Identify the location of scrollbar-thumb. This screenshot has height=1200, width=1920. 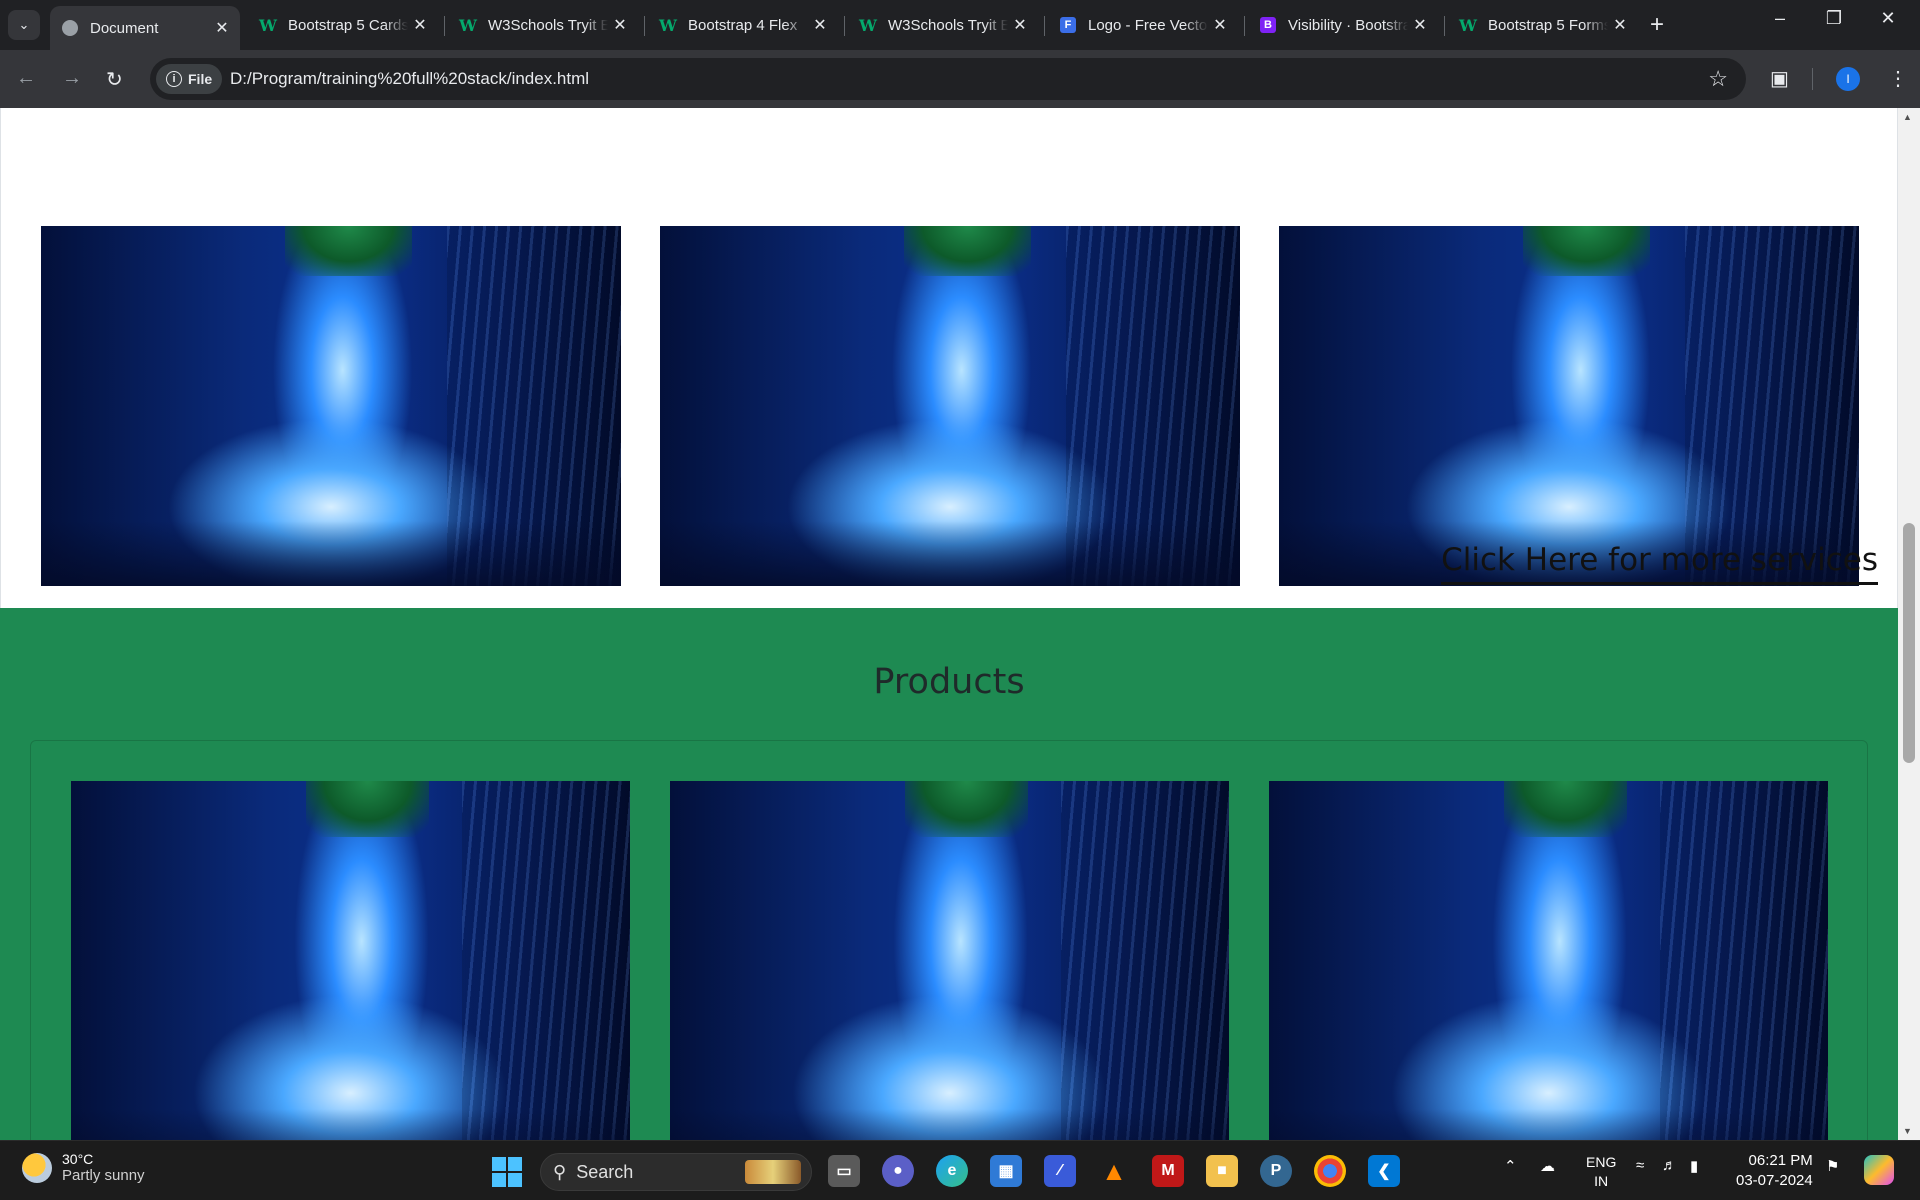
(1909, 643).